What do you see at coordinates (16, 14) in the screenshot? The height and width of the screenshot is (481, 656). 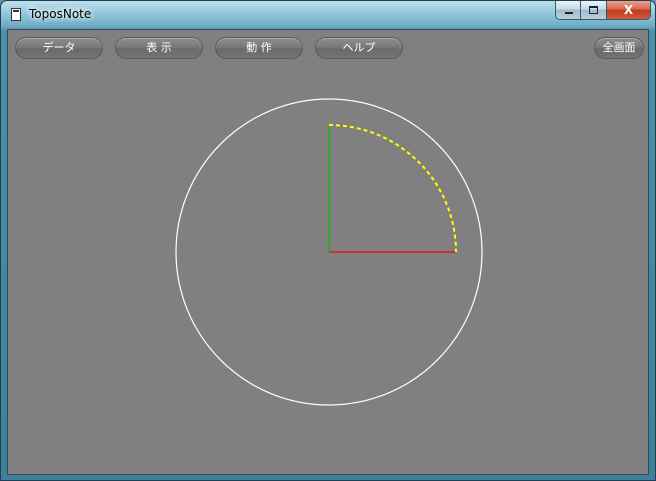 I see `app-document-icon` at bounding box center [16, 14].